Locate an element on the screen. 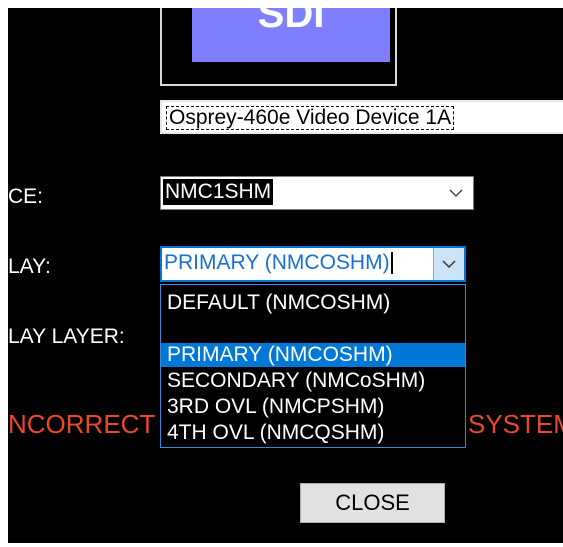  preview-frame: SDI is located at coordinates (278, 47).